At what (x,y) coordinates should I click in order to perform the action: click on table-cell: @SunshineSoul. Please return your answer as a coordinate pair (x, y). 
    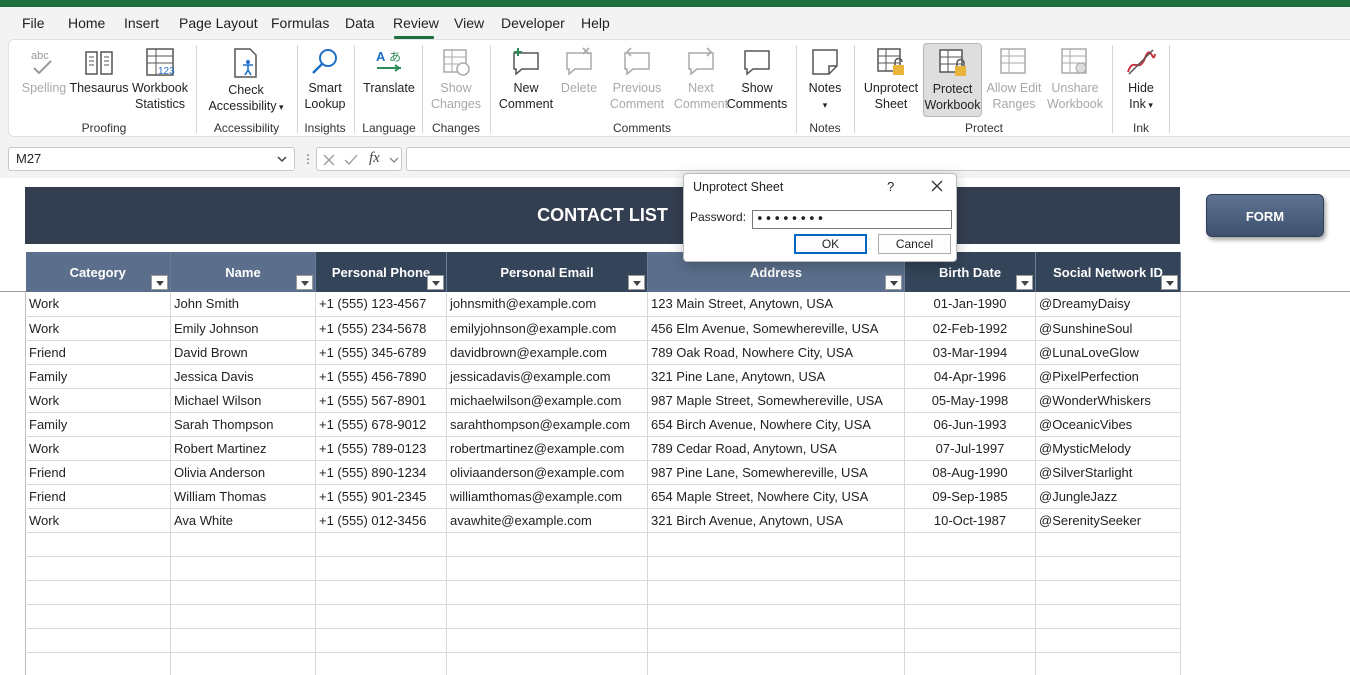
    Looking at the image, I should click on (1108, 328).